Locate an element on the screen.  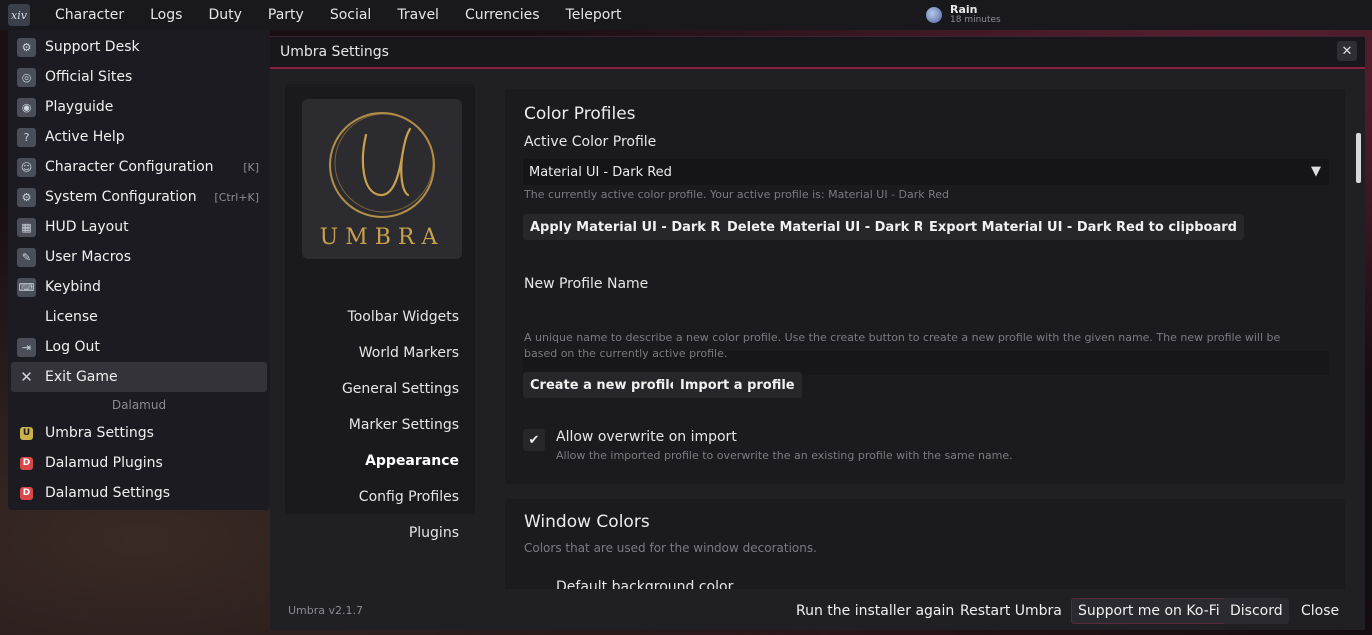
support-kofi-button: Support me on Ko-Fi is located at coordinates (1149, 611).